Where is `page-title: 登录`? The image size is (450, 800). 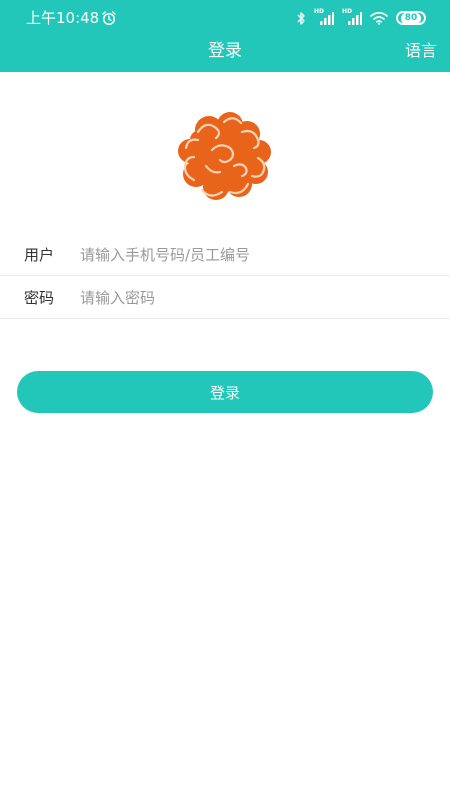
page-title: 登录 is located at coordinates (225, 51).